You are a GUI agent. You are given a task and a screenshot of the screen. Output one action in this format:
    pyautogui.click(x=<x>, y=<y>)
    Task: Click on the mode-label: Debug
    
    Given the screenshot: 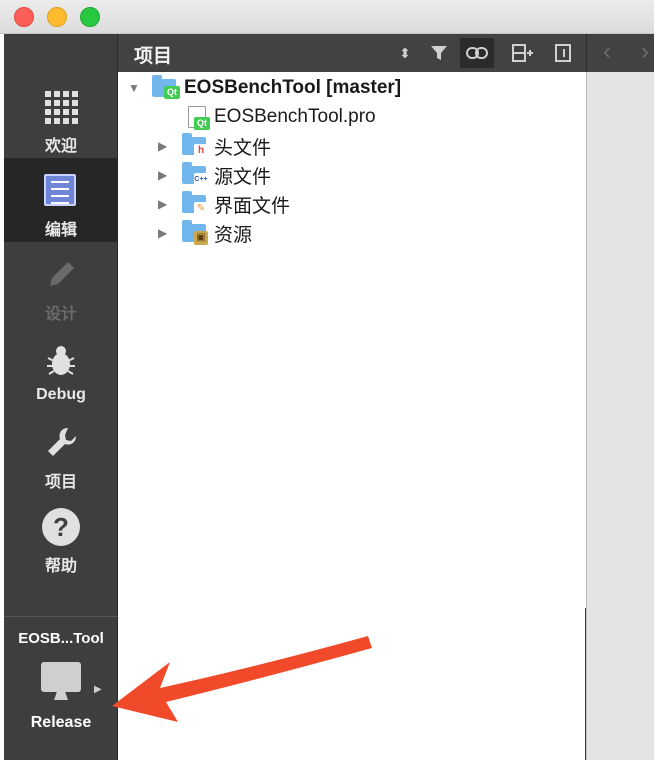 What is the action you would take?
    pyautogui.click(x=61, y=394)
    